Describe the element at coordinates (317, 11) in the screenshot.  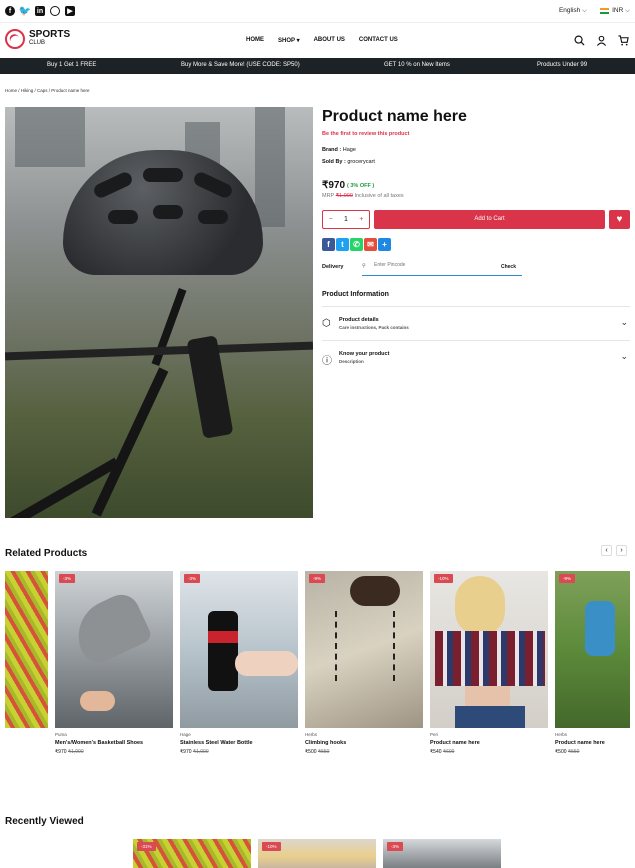
I see `top-bar: f 🐦 in ▶ English ⌵ INR ⌵` at that location.